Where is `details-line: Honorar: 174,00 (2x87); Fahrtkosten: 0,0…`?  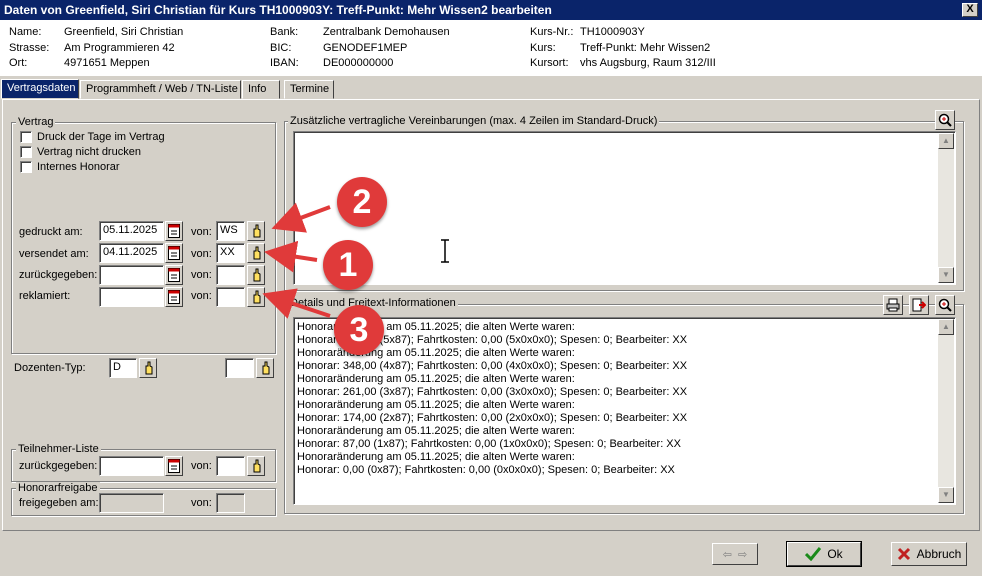 details-line: Honorar: 174,00 (2x87); Fahrtkosten: 0,0… is located at coordinates (492, 418).